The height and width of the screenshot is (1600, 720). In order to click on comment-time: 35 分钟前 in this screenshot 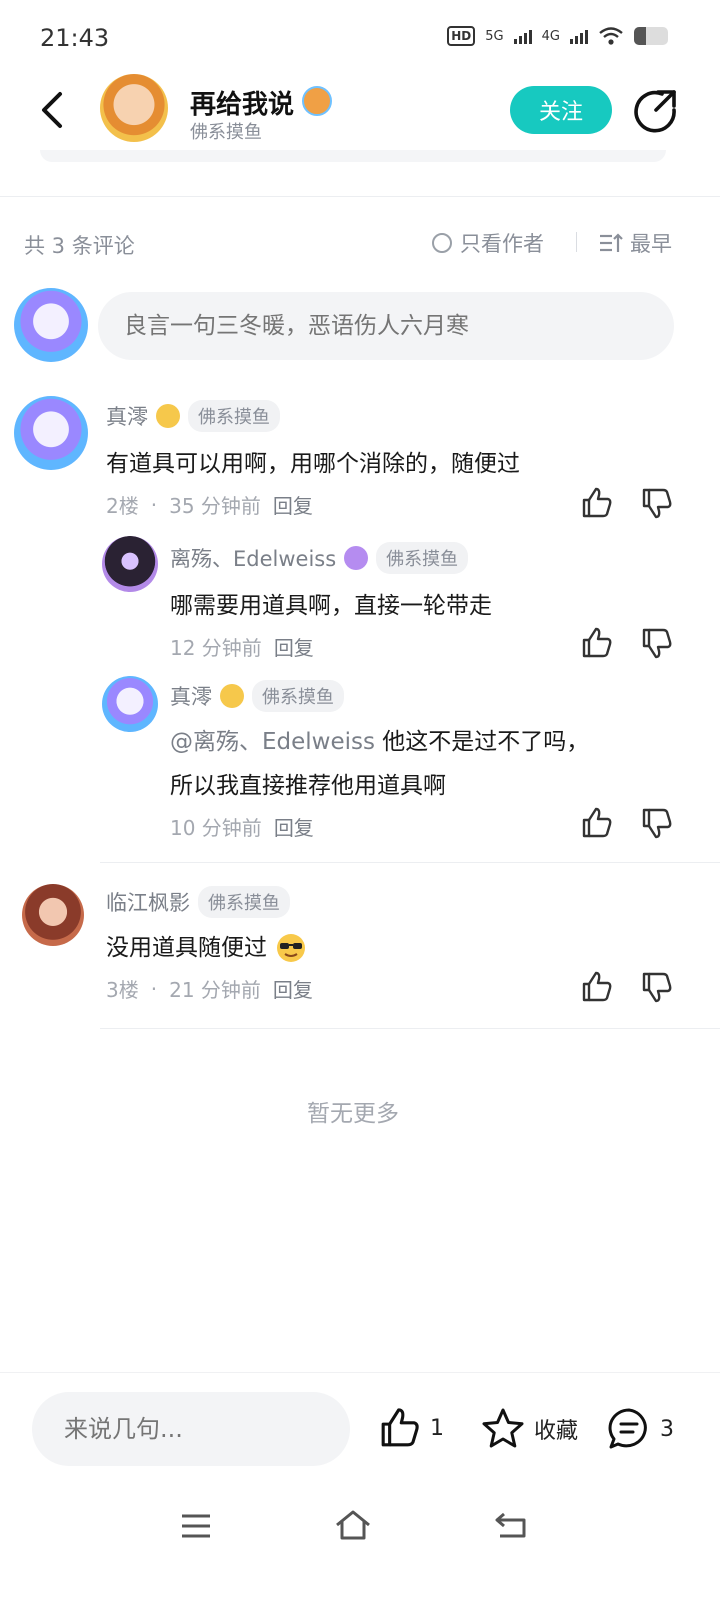, I will do `click(215, 506)`.